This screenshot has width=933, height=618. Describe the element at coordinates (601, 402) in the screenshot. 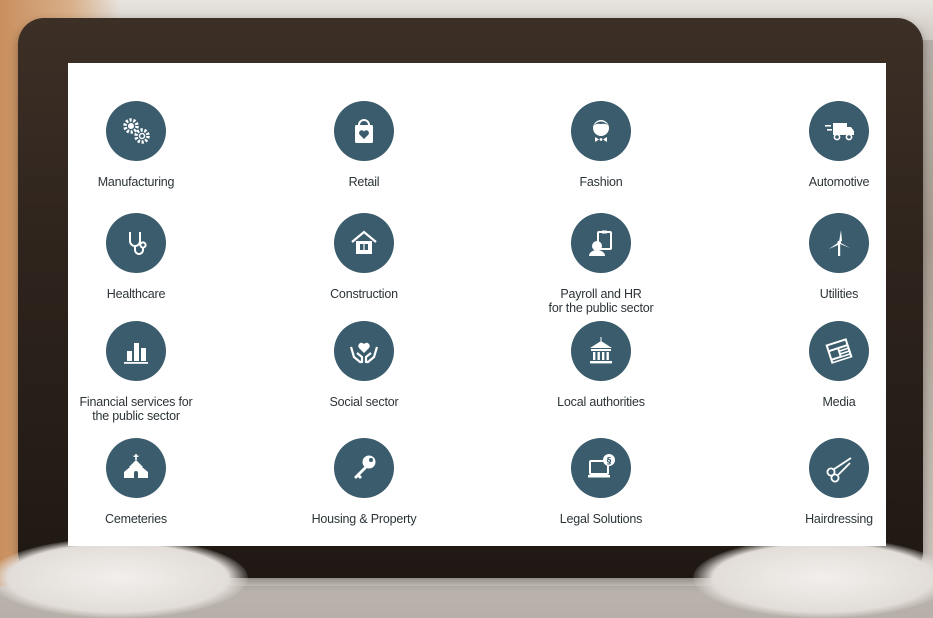

I see `sector-label: Local authorities` at that location.